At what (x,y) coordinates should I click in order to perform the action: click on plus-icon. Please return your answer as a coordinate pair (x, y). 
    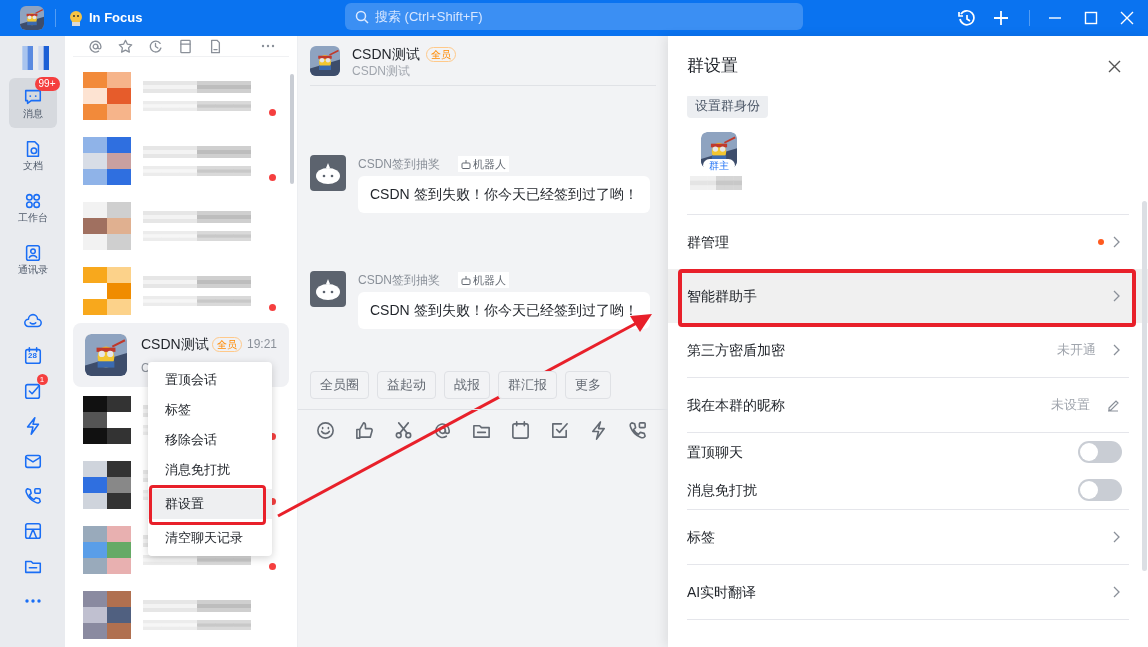
    Looking at the image, I should click on (1001, 18).